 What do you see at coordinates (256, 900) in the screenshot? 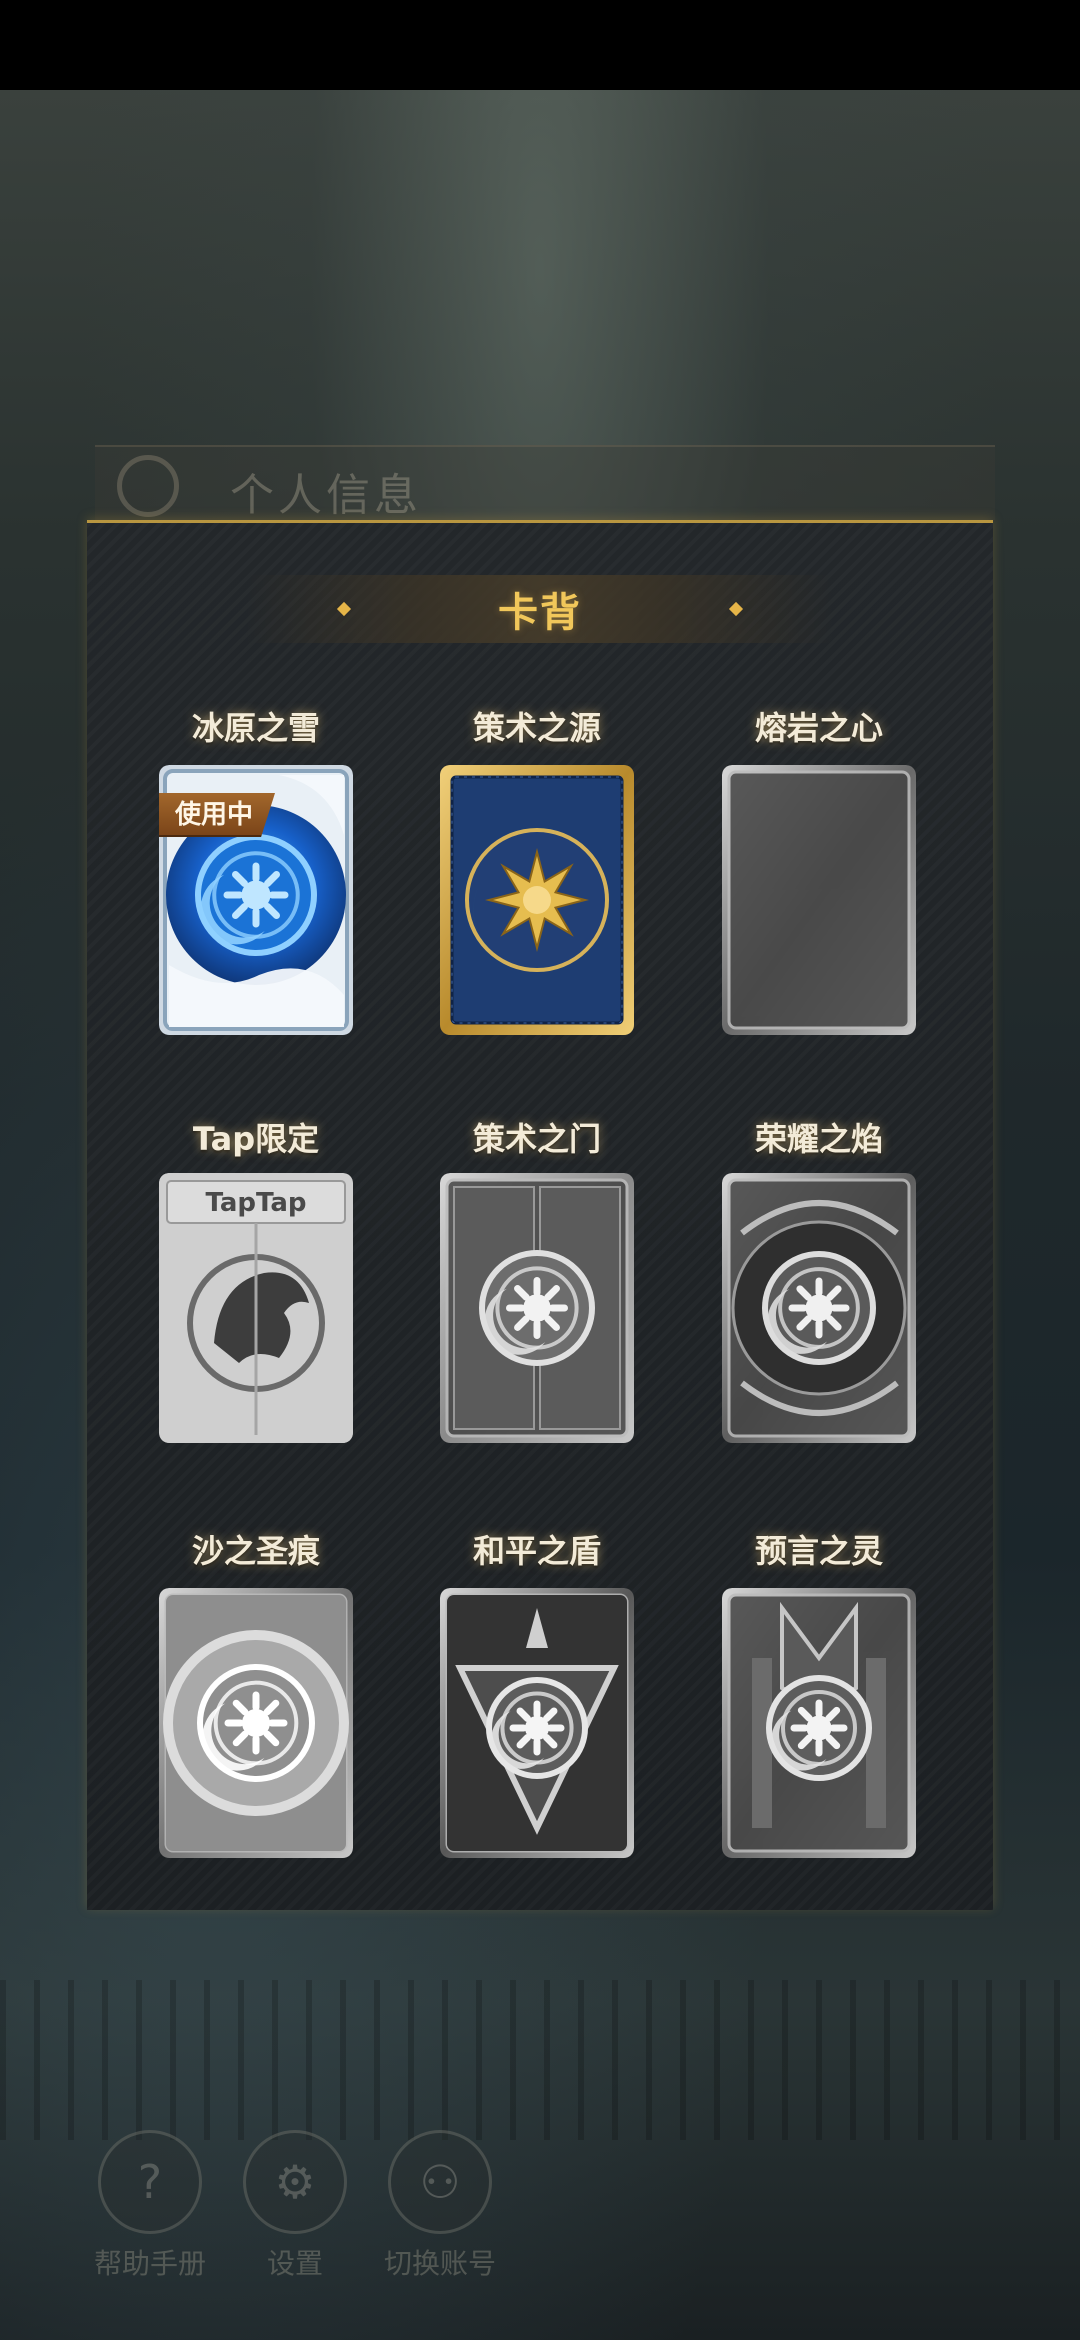
I see `card-back-option: 使用中` at bounding box center [256, 900].